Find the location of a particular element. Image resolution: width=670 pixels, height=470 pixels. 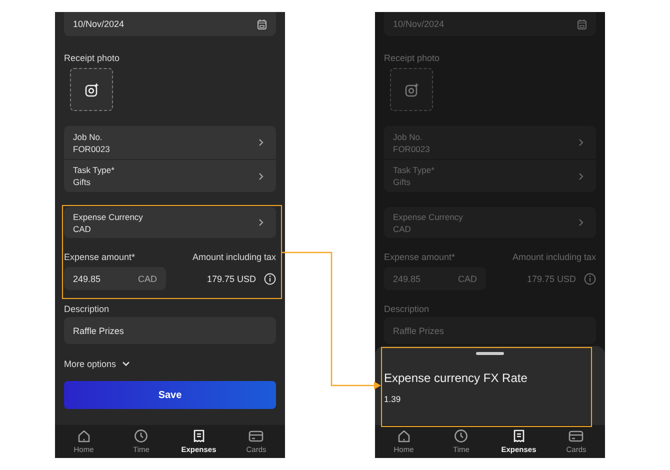

chevron-down-icon is located at coordinates (126, 364).